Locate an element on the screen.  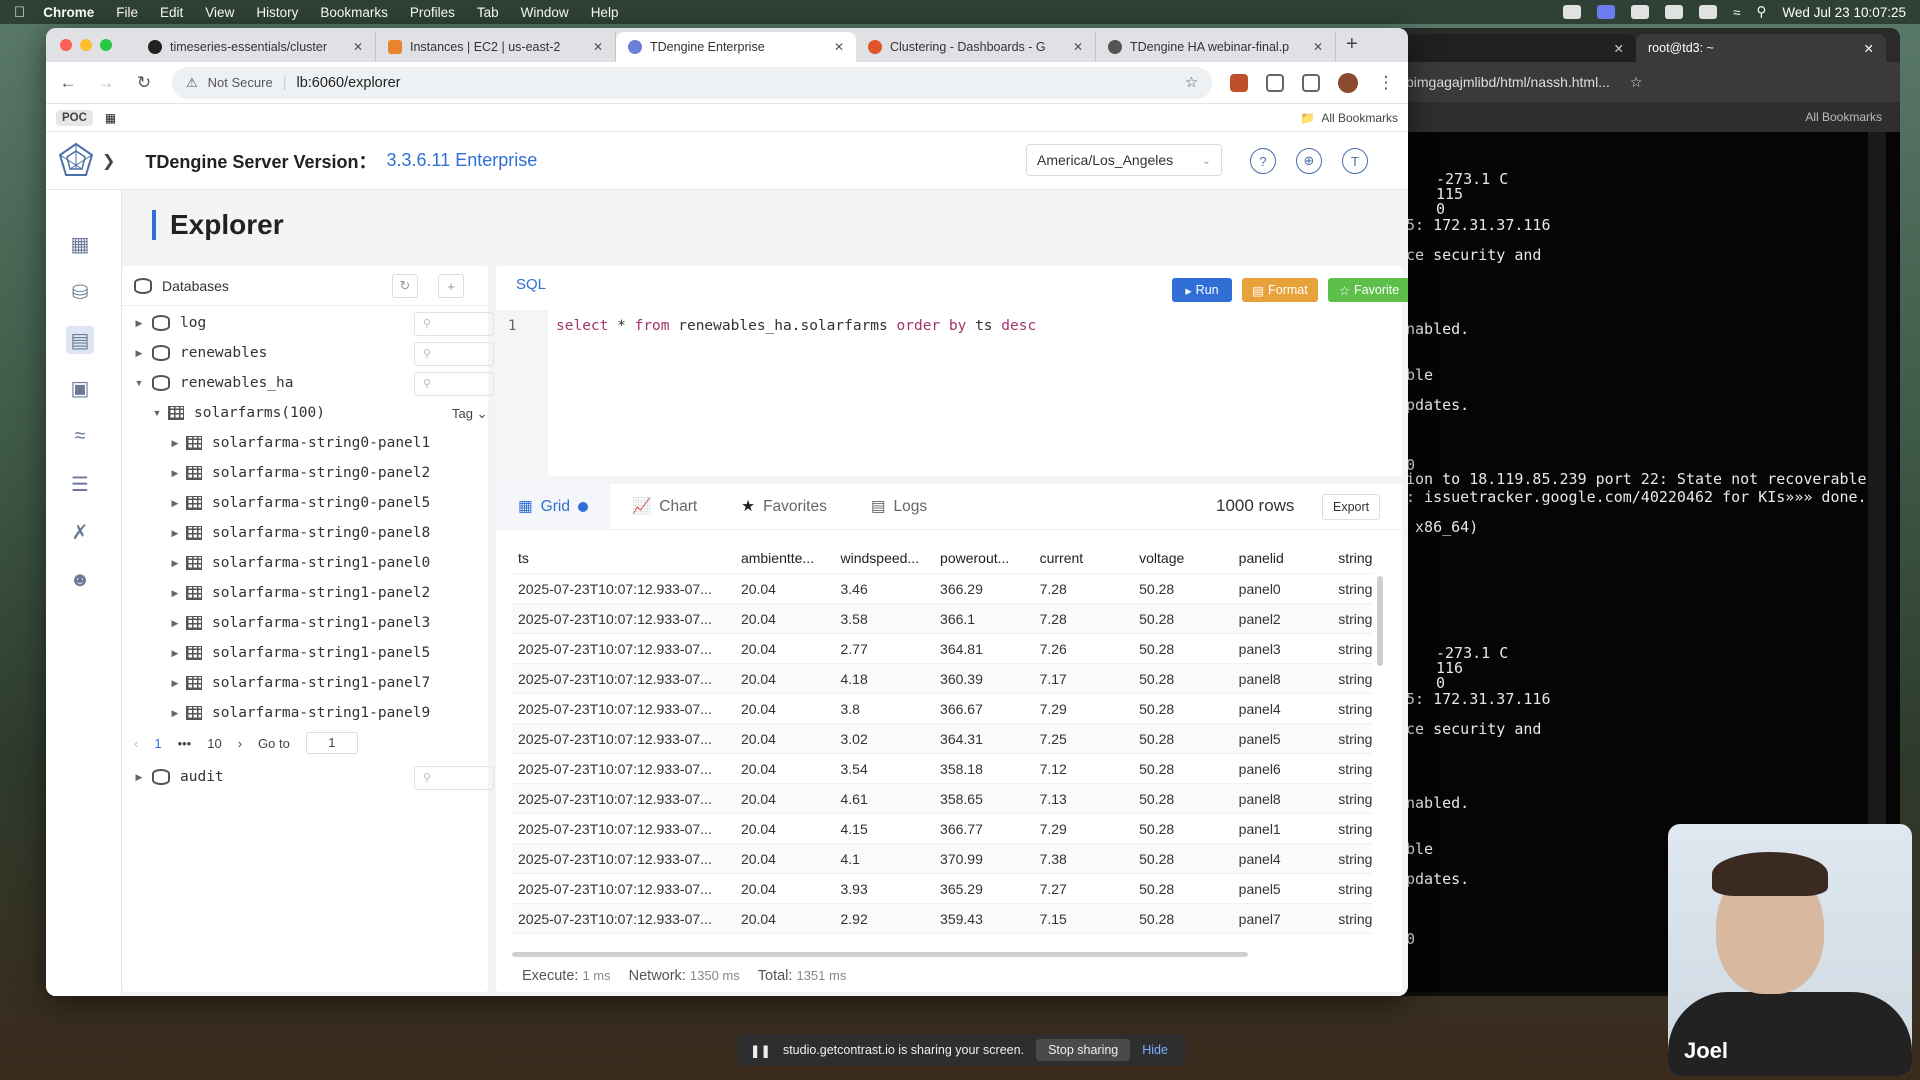
next-page-icon: › is located at coordinates (240, 743).